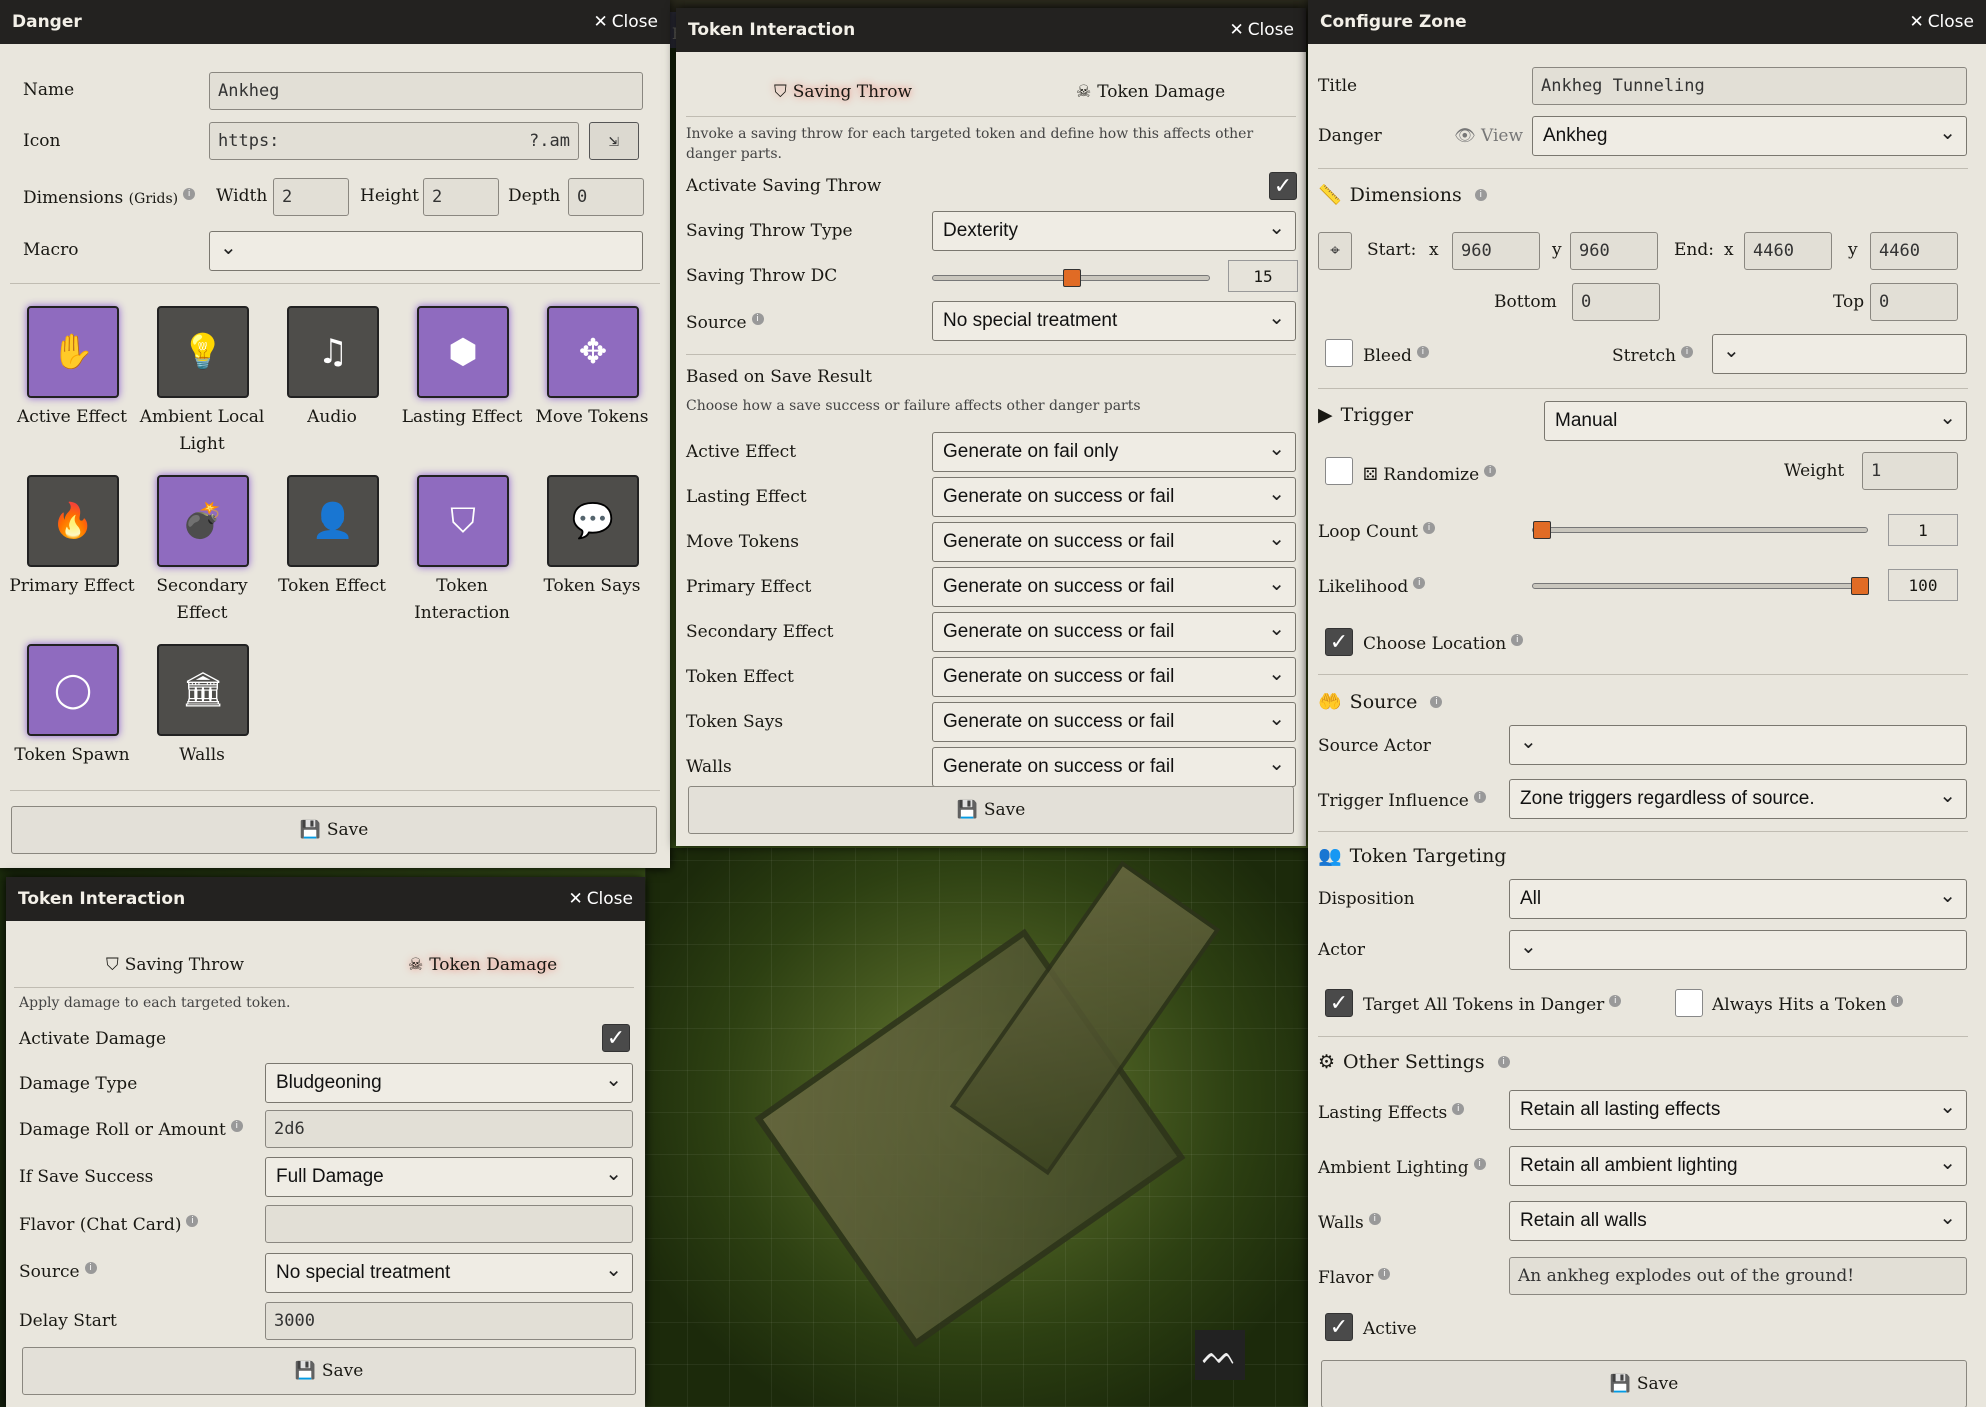 This screenshot has height=1407, width=1986. I want to click on choose-location-checkbox: ✓, so click(1339, 642).